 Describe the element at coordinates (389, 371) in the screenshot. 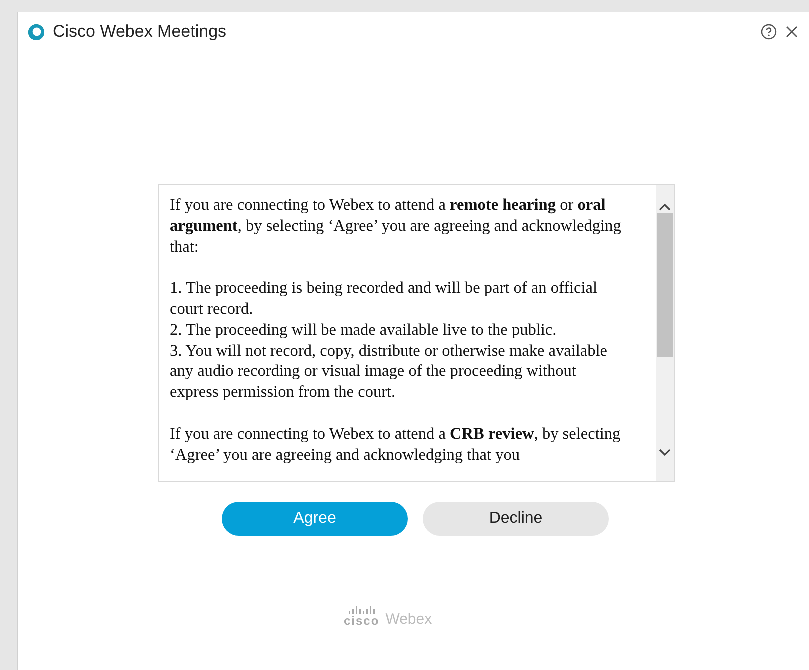

I see `numbered-statement: 3. You will not record, copy, distribute or otherwise make available any audio recording or visual image of the proceeding without express permission from the court.` at that location.